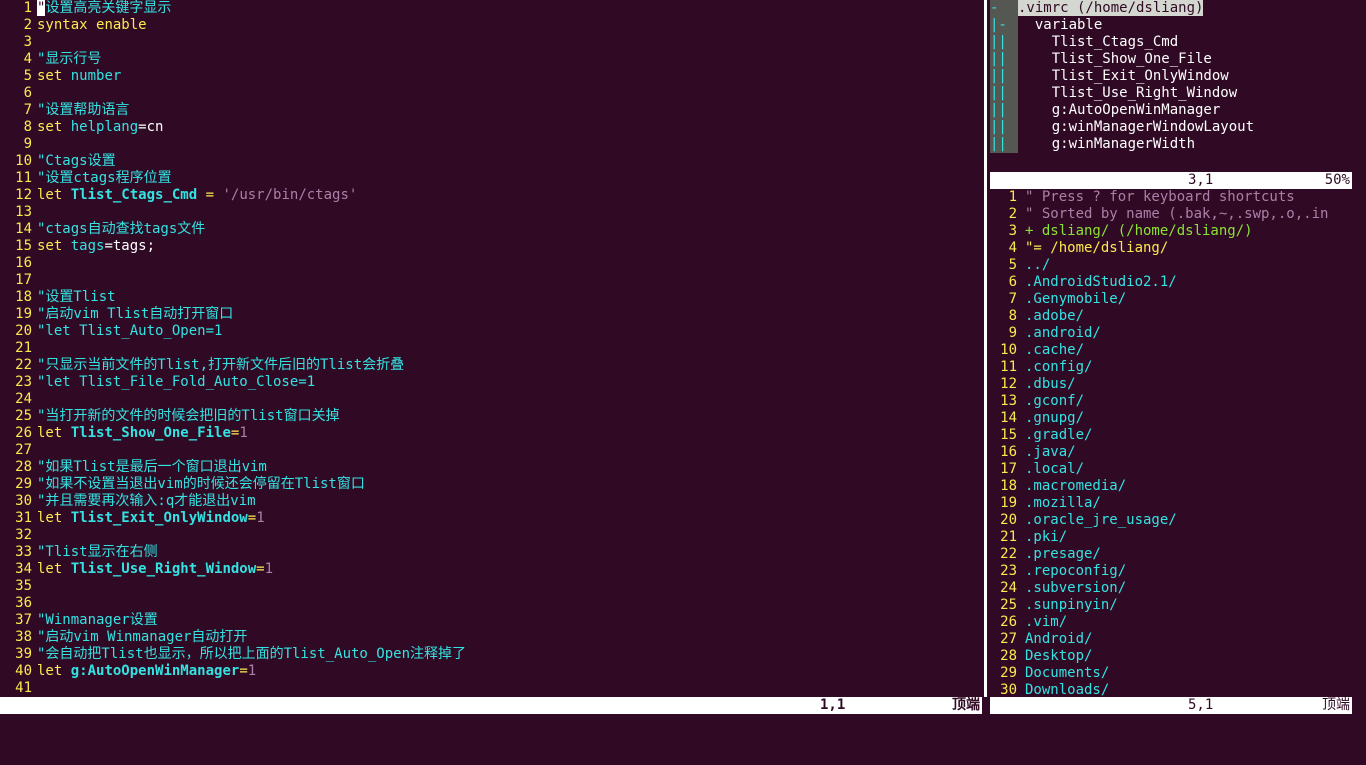 The width and height of the screenshot is (1366, 765). Describe the element at coordinates (79, 620) in the screenshot. I see `code-line: 37 "Winmanager设置` at that location.